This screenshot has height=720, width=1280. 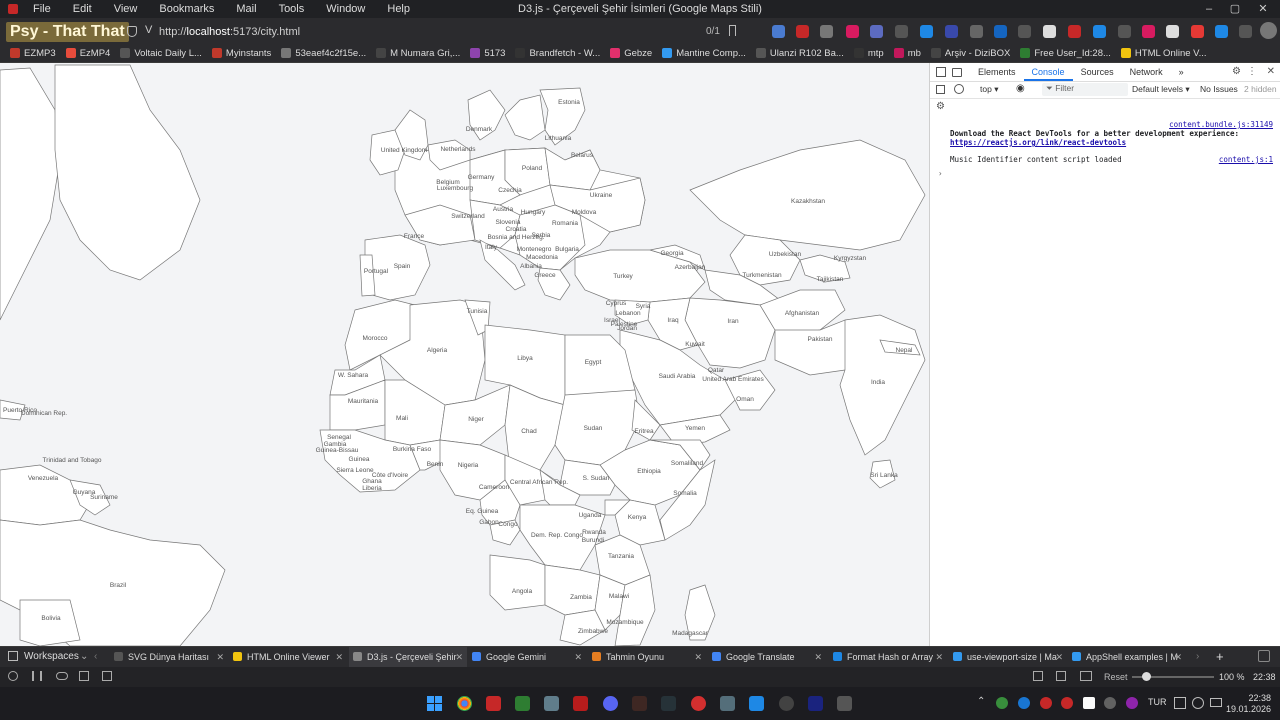 I want to click on menu-mail: Mail, so click(x=246, y=9).